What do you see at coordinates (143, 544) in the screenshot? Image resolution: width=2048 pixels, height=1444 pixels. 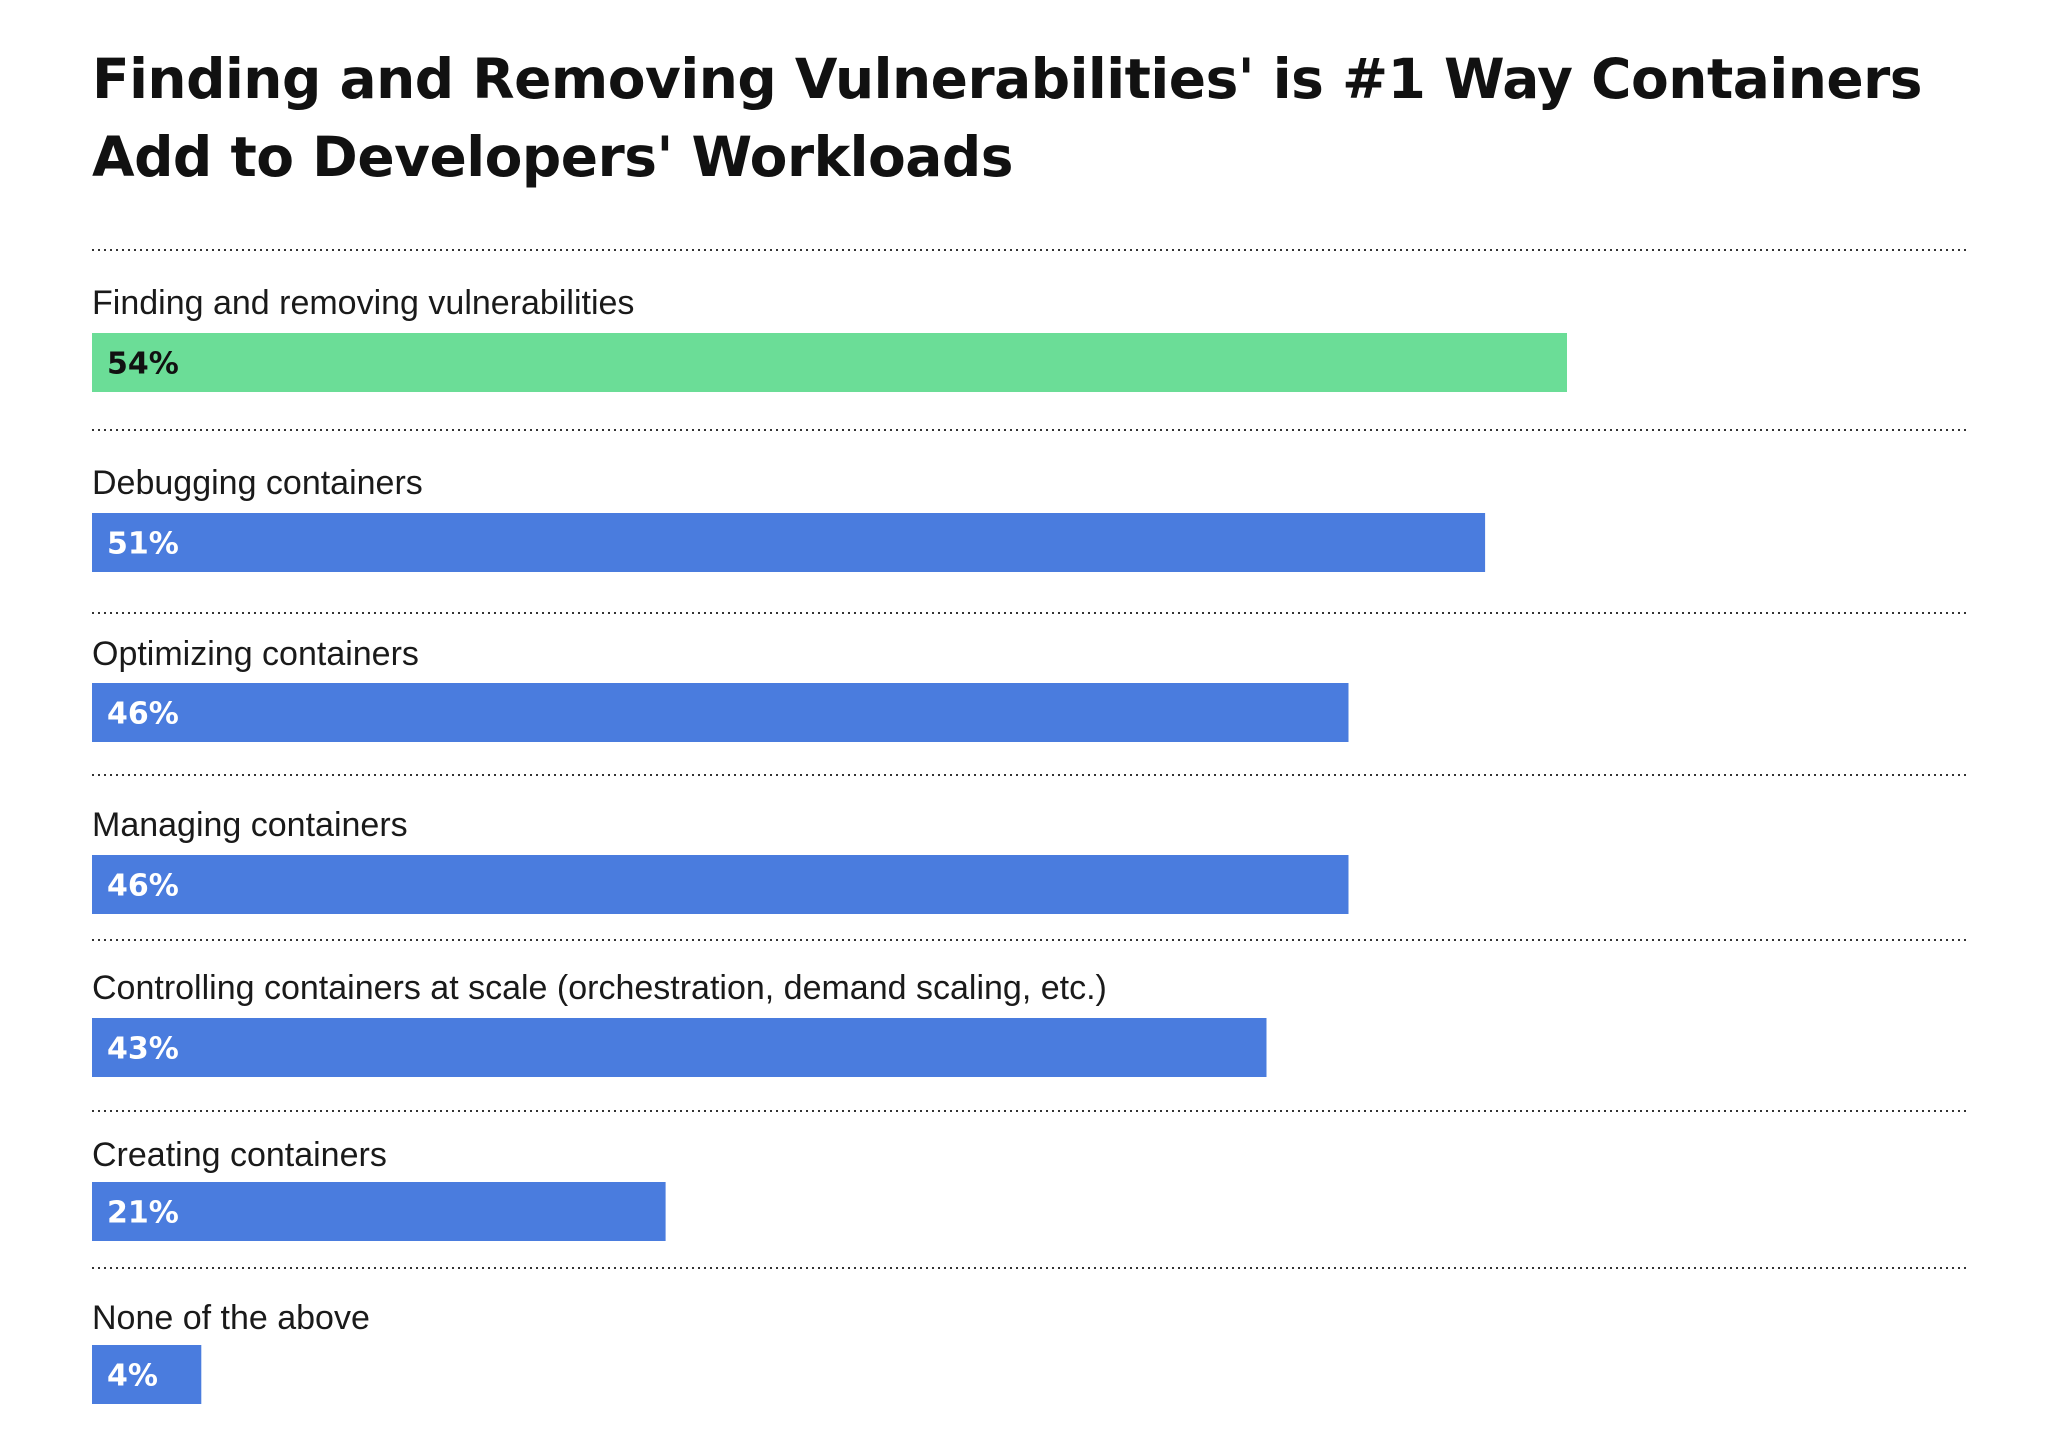 I see `value-label: 51%` at bounding box center [143, 544].